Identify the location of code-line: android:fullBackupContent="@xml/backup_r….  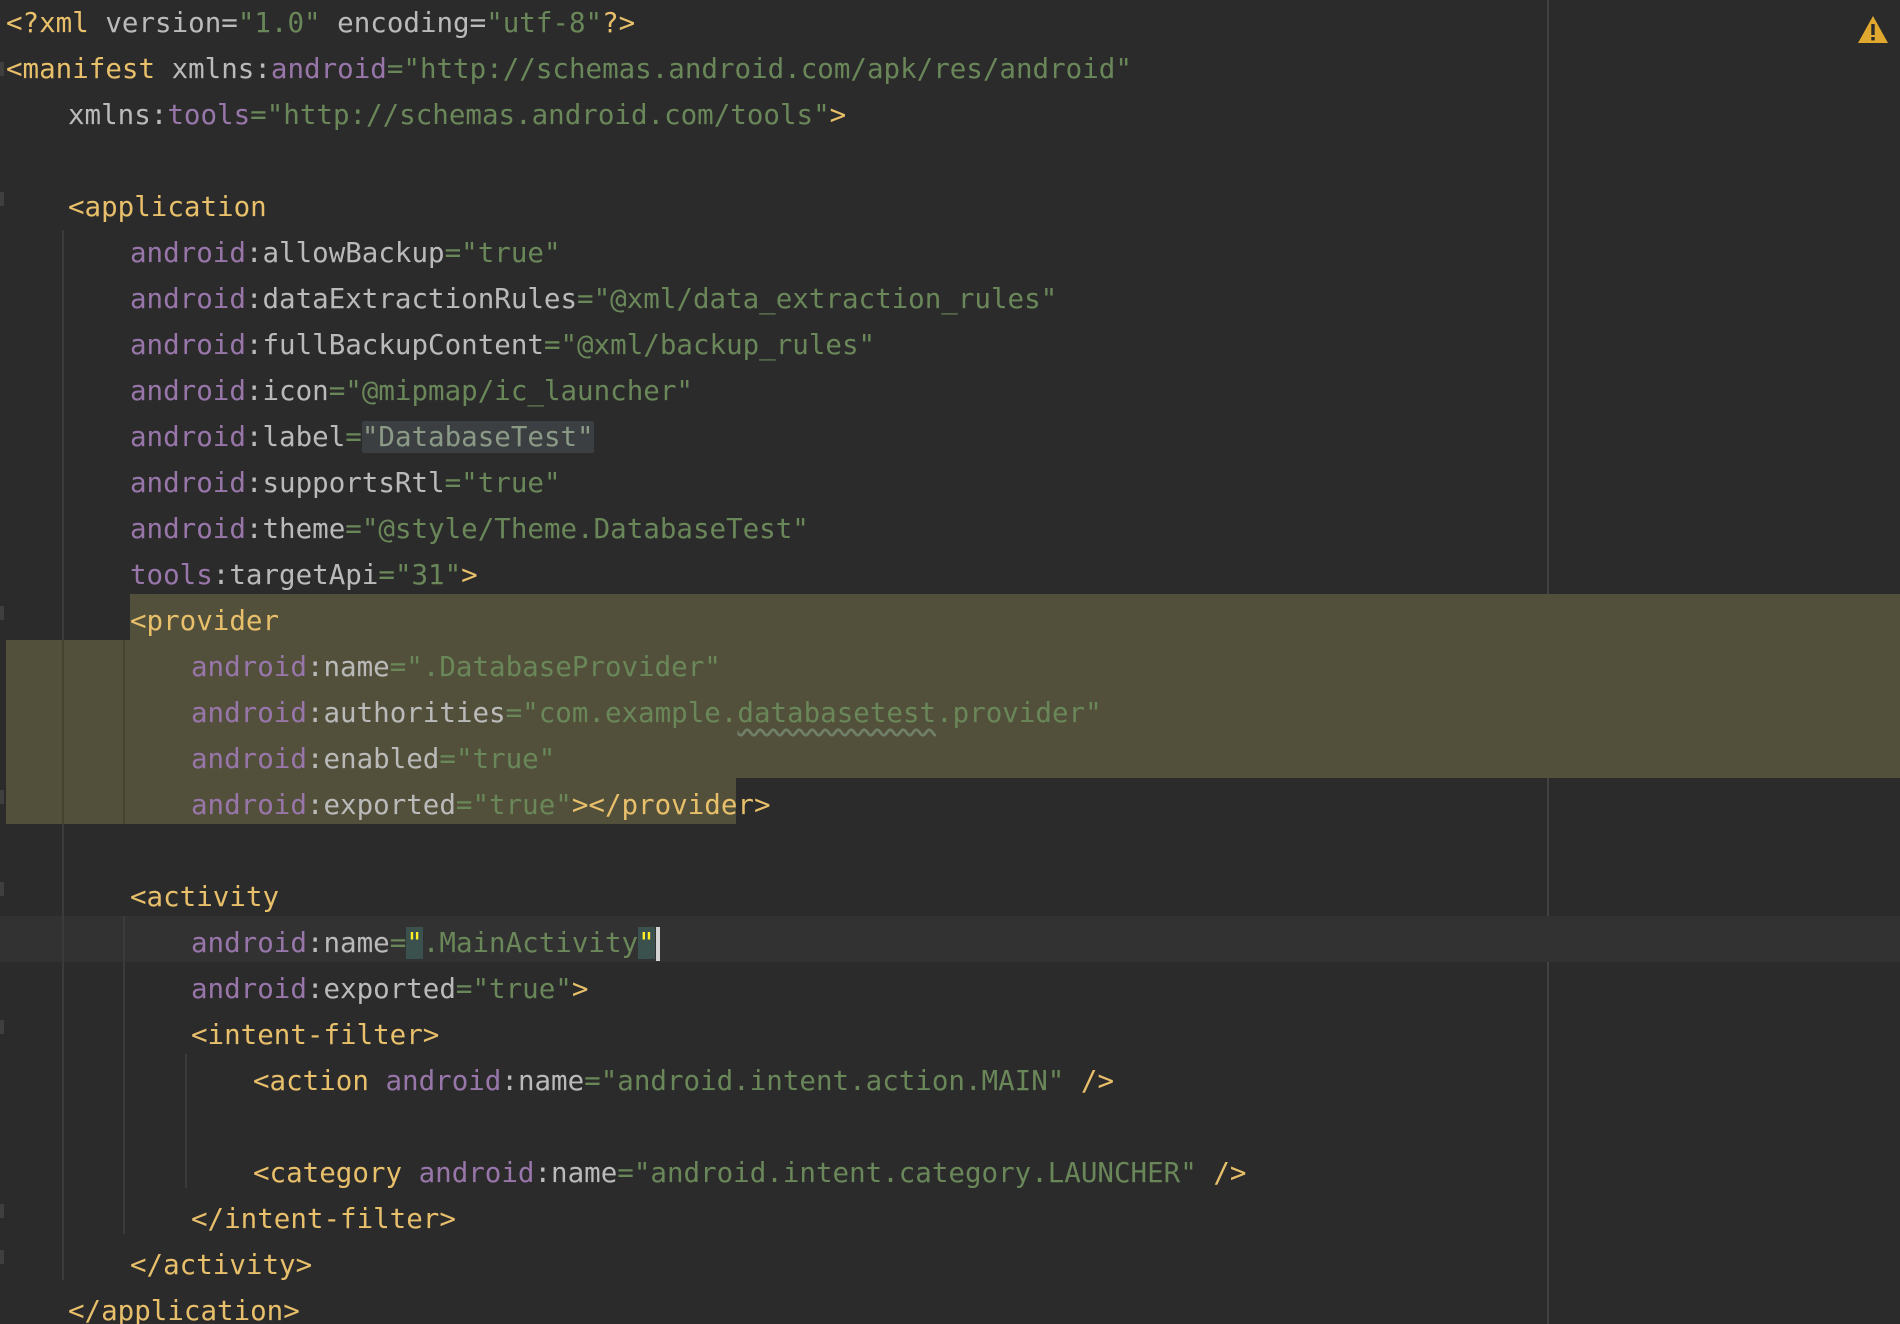
(950, 345).